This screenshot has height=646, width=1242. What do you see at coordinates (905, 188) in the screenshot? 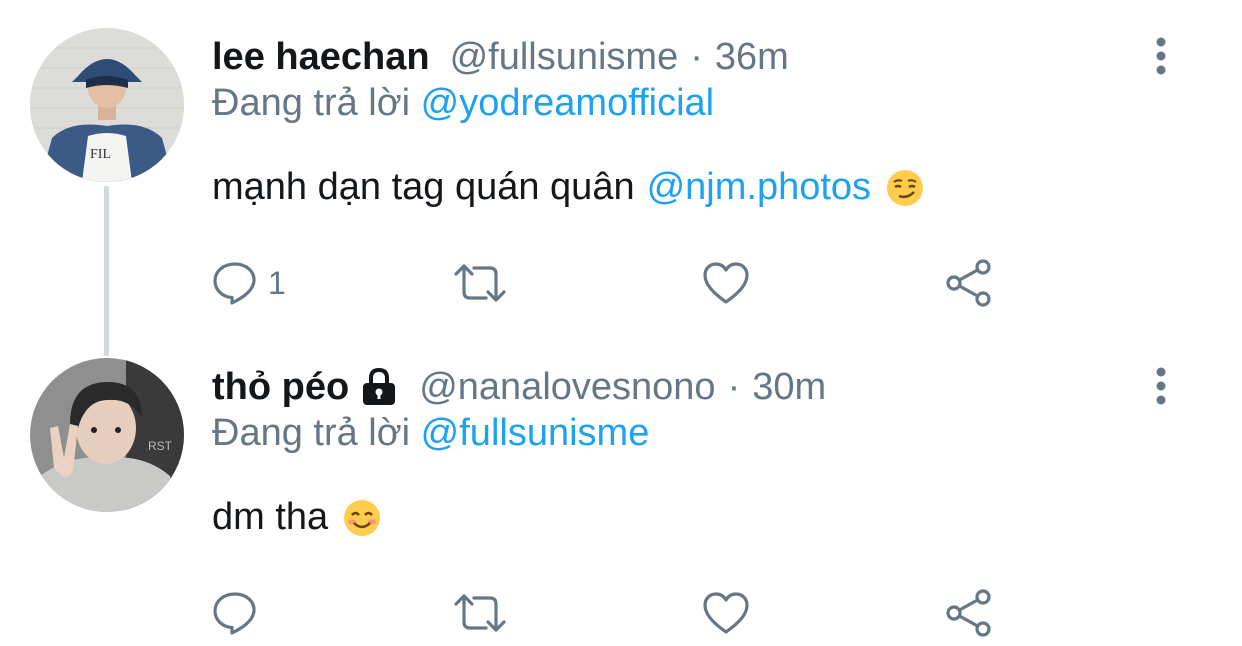
I see `smirking-face-emoji` at bounding box center [905, 188].